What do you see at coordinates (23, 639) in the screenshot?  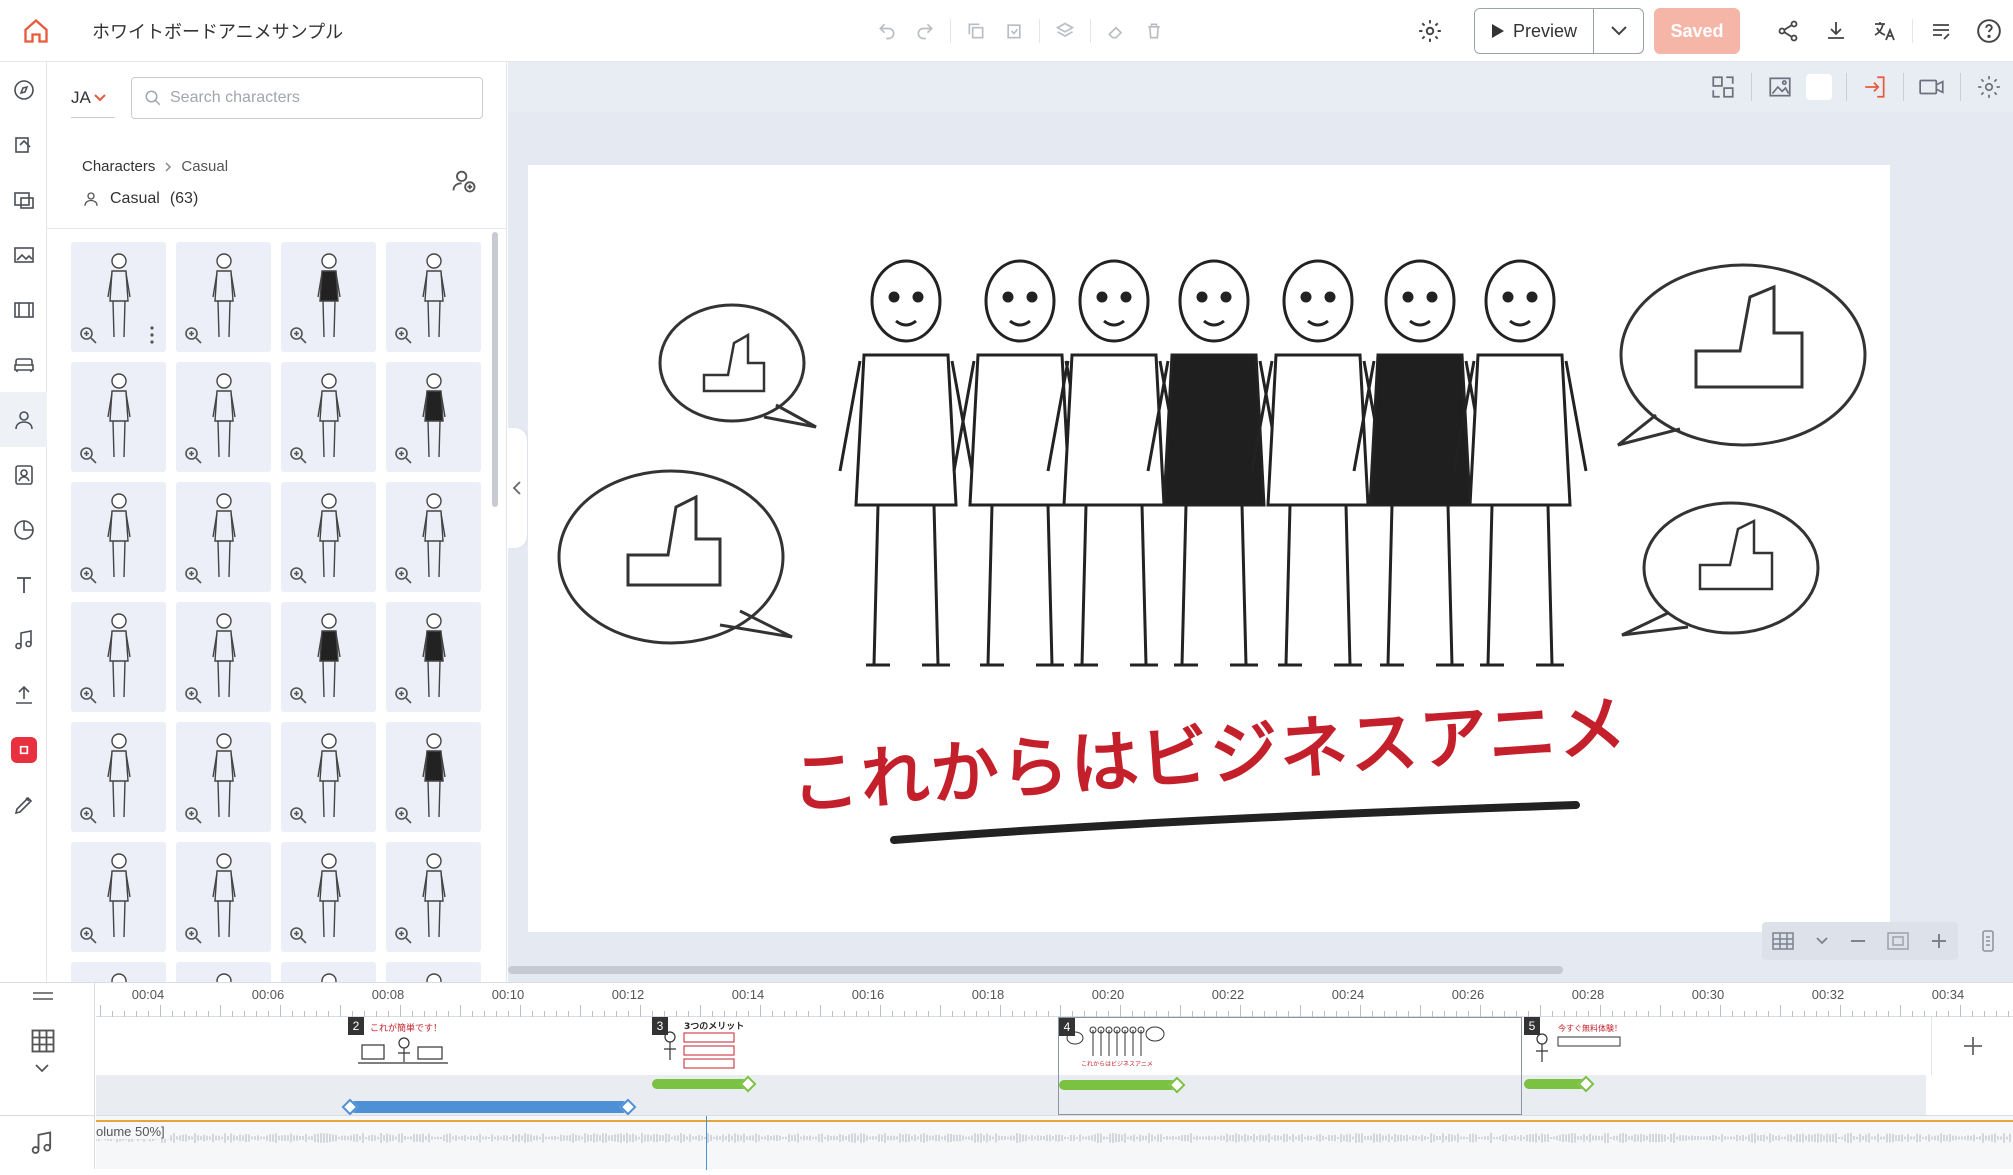 I see `rail-music-icon` at bounding box center [23, 639].